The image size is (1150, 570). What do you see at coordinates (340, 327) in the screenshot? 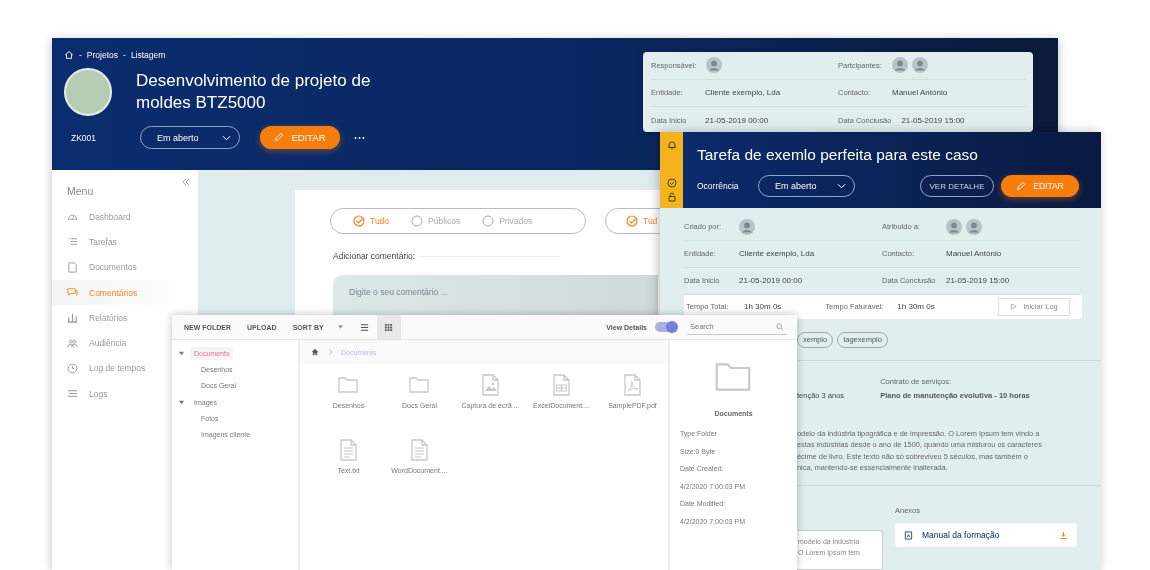
I see `caret-icon` at bounding box center [340, 327].